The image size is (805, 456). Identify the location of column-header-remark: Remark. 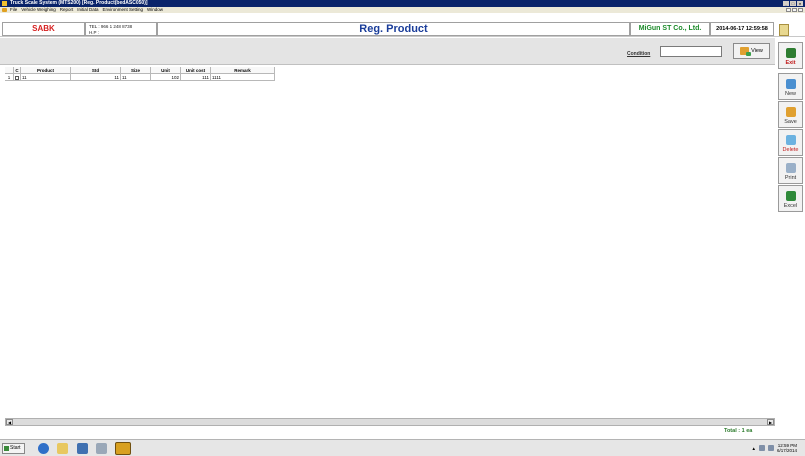
(243, 70).